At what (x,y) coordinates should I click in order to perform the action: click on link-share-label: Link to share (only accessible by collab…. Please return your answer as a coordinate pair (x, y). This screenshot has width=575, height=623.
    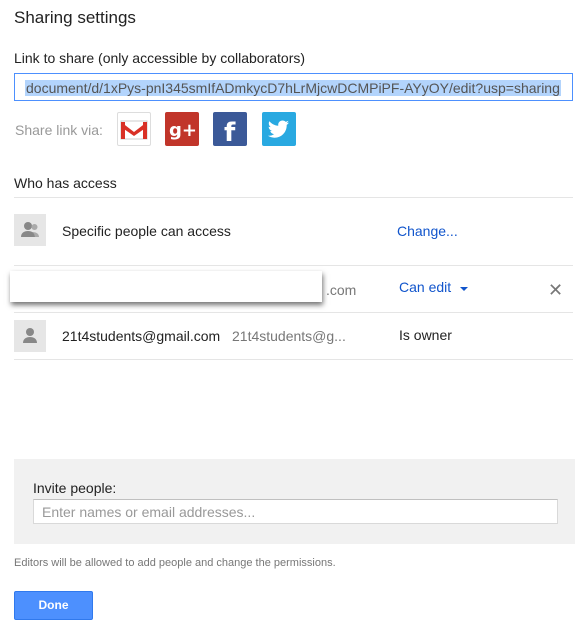
    Looking at the image, I should click on (160, 58).